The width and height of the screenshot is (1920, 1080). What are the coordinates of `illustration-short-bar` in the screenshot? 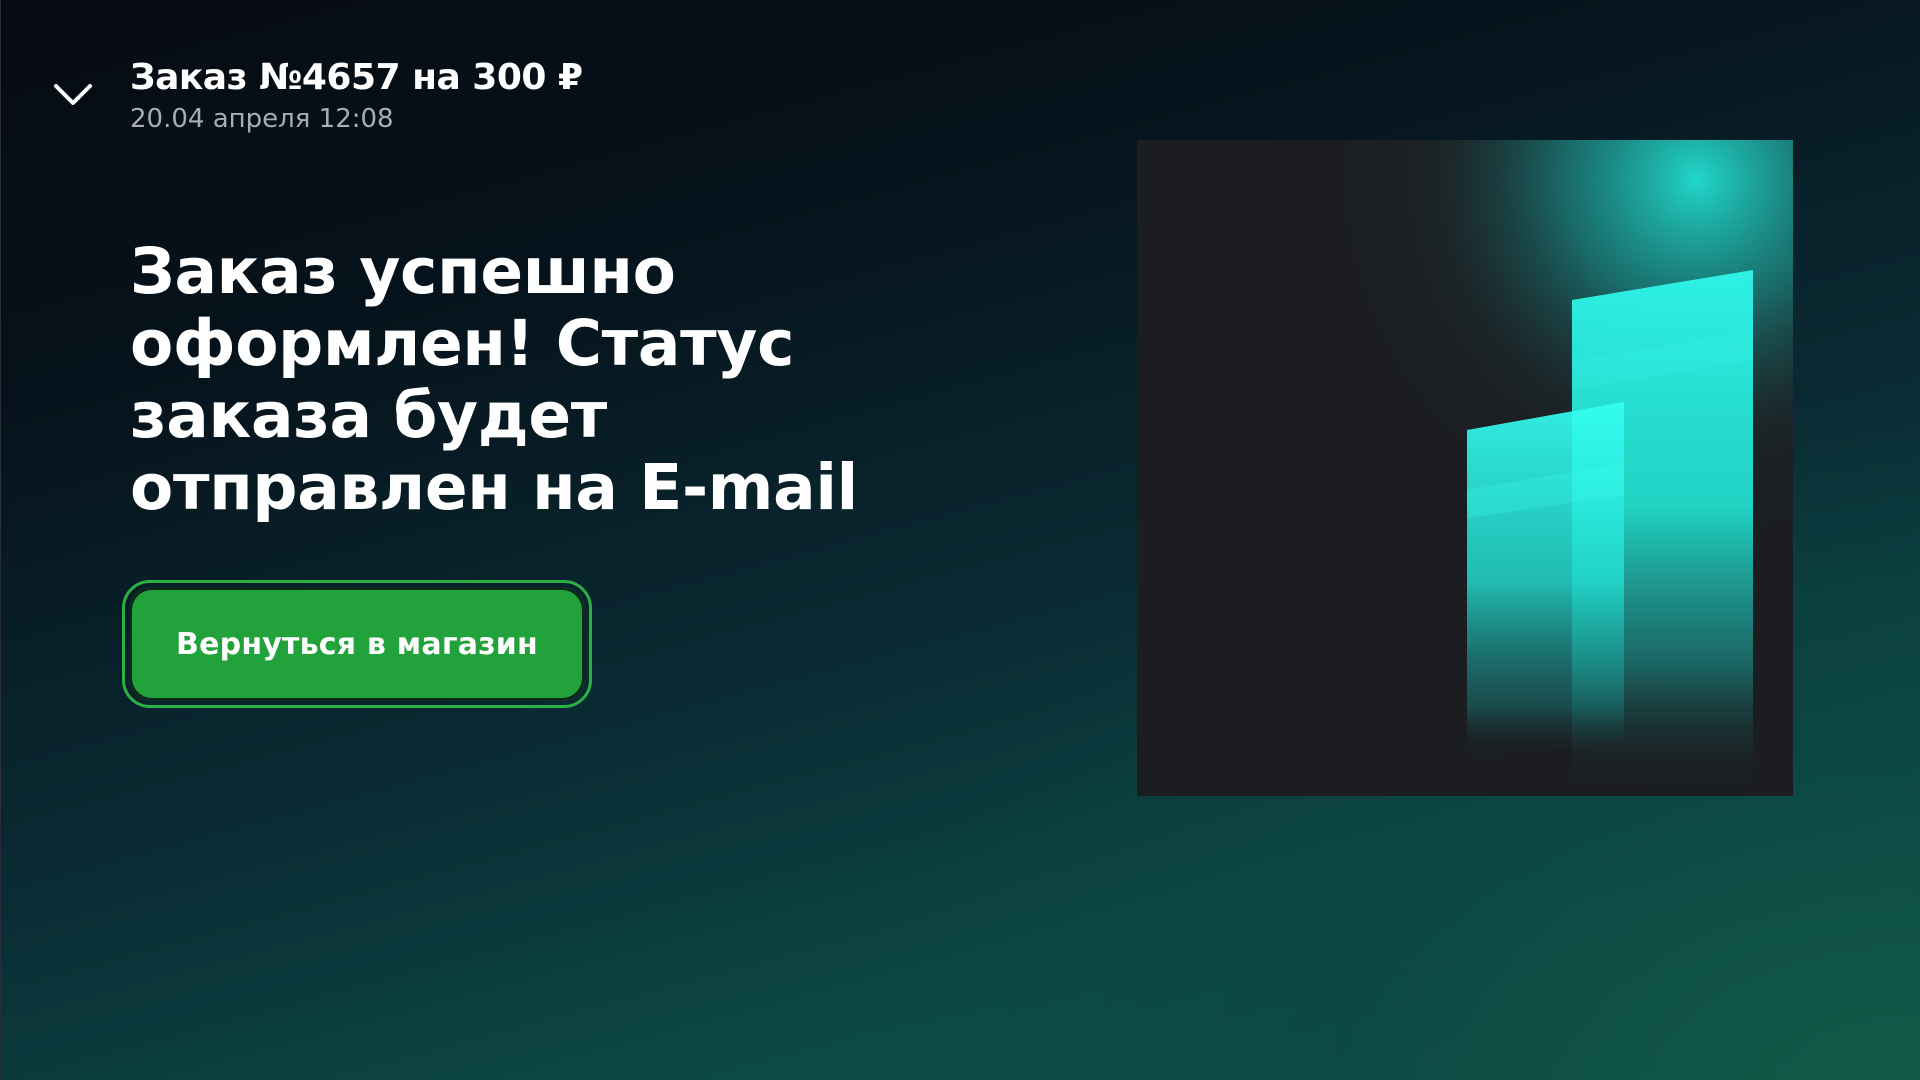 It's located at (1545, 581).